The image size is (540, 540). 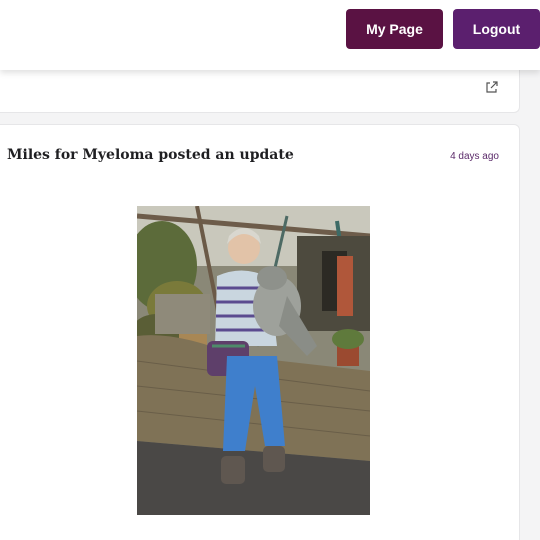 What do you see at coordinates (394, 29) in the screenshot?
I see `my-page-button: My Page` at bounding box center [394, 29].